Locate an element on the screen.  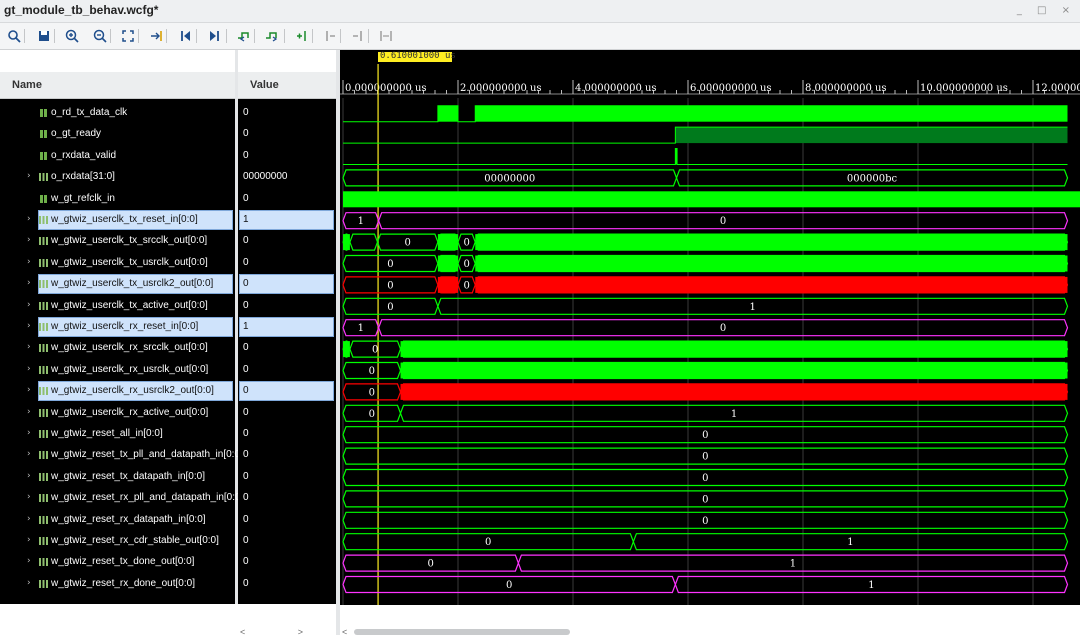
signal-row: o_rxdata_valid is located at coordinates (117, 156).